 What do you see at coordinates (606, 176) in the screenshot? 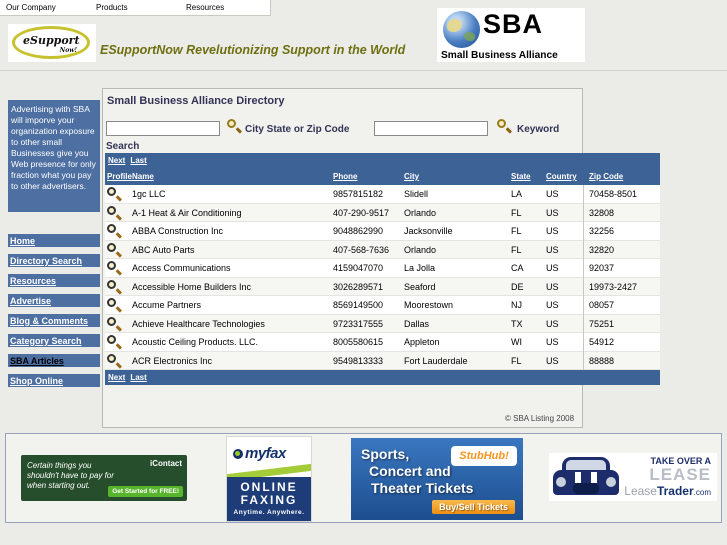
I see `column-header-zip: Zip Code` at bounding box center [606, 176].